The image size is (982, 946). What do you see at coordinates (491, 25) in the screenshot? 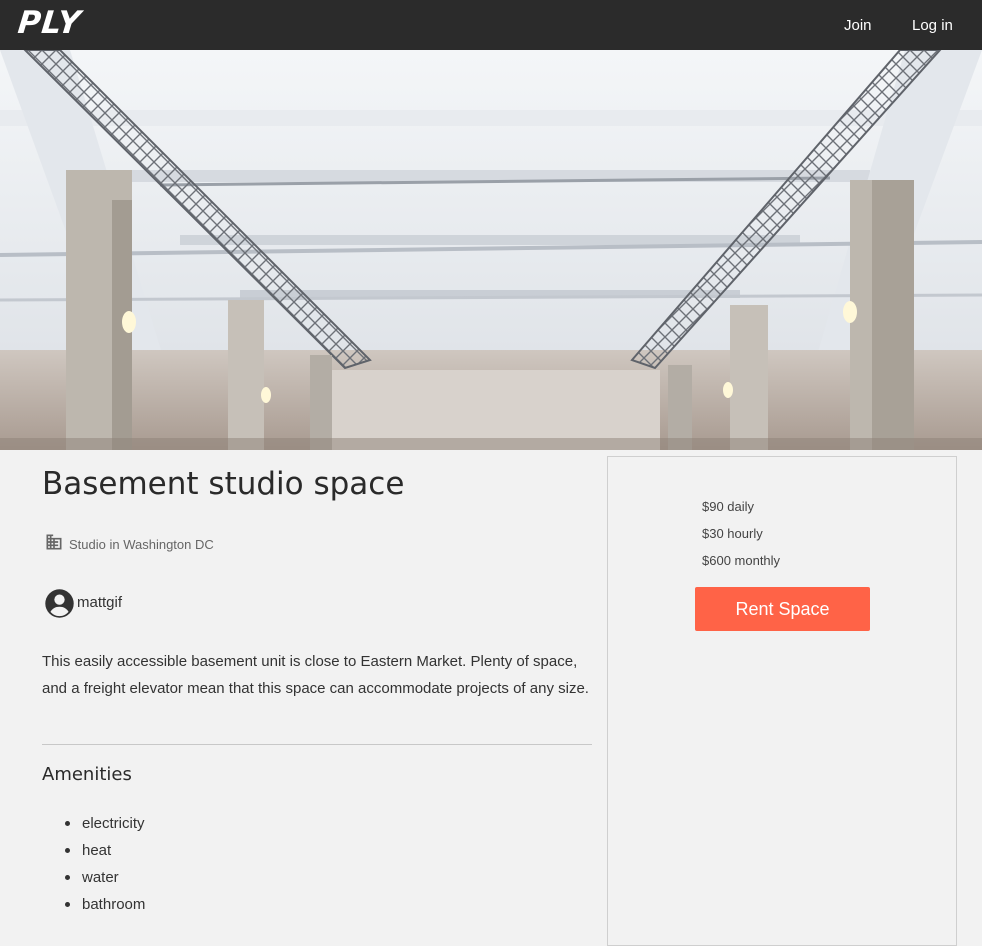
I see `navbar: PLY Join Log in` at bounding box center [491, 25].